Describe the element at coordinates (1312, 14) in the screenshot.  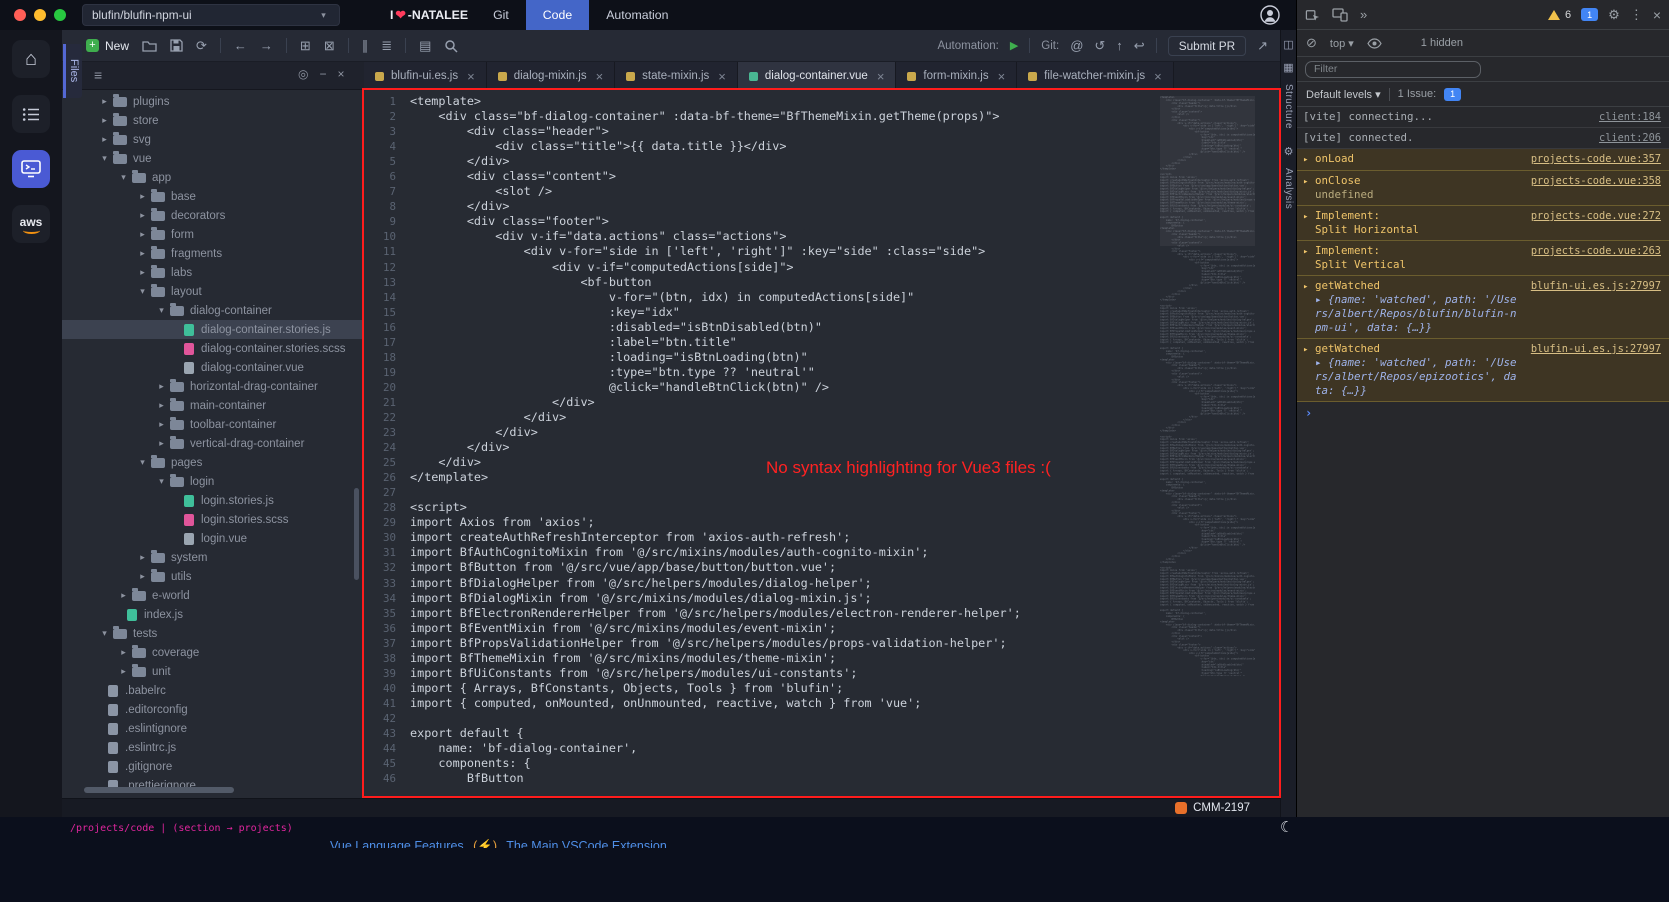
I see `inspect-icon` at that location.